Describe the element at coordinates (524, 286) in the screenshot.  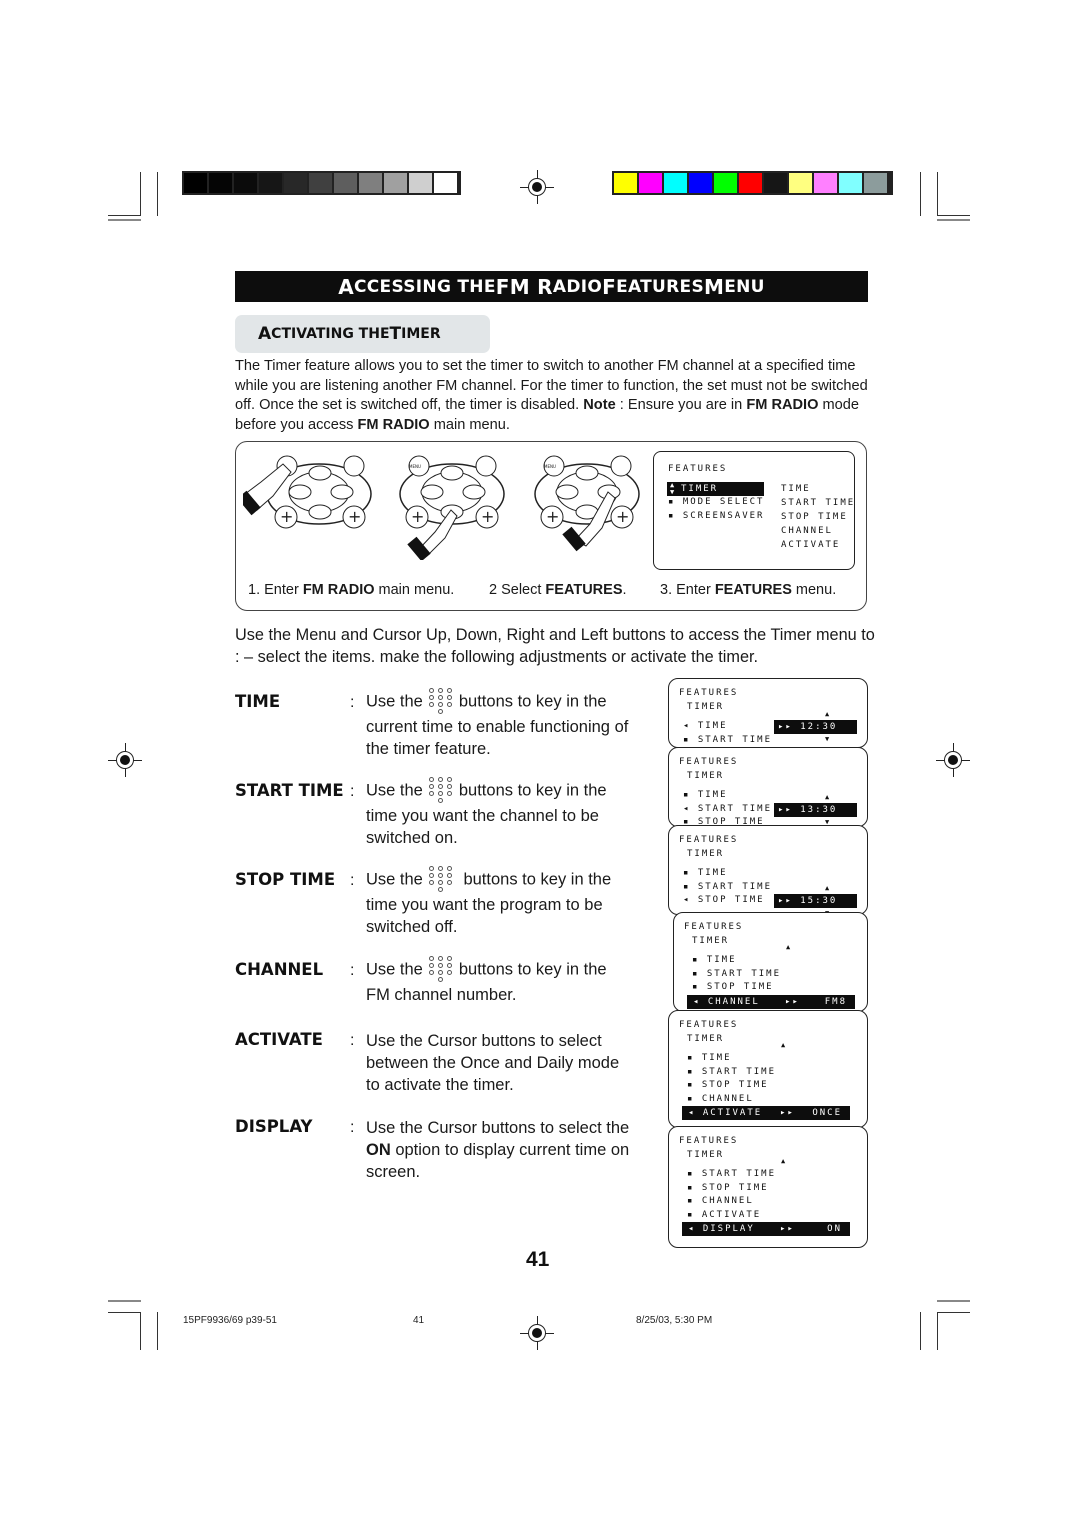
I see `title-part: FM R` at that location.